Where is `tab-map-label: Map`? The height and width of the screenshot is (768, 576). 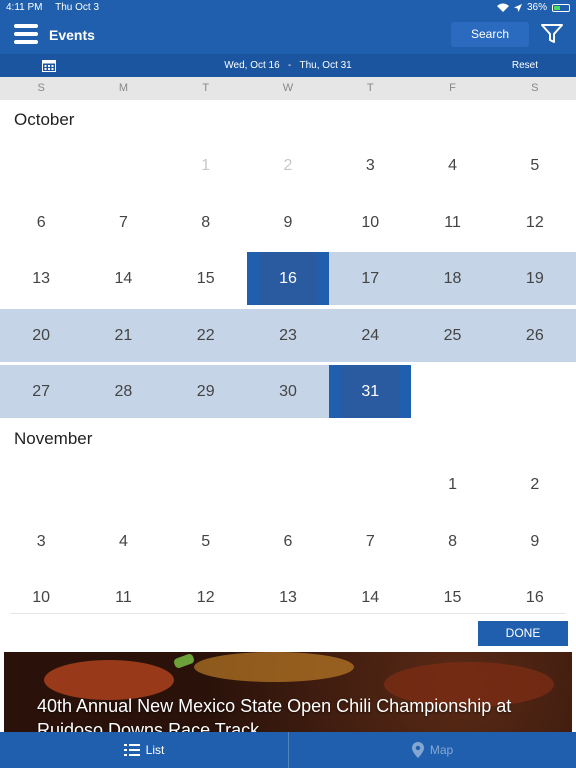 tab-map-label: Map is located at coordinates (441, 750).